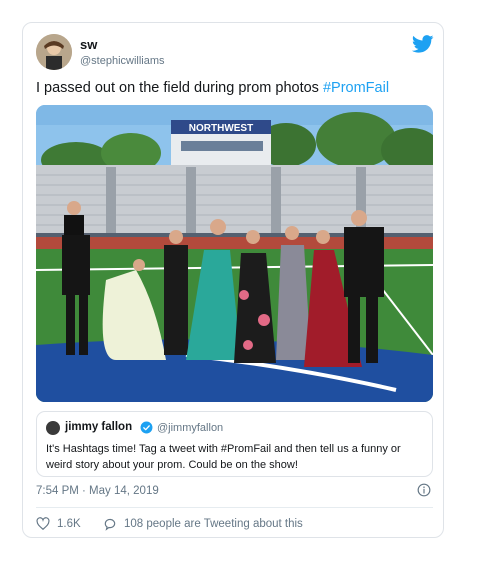  What do you see at coordinates (146, 427) in the screenshot?
I see `verified-badge-icon` at bounding box center [146, 427].